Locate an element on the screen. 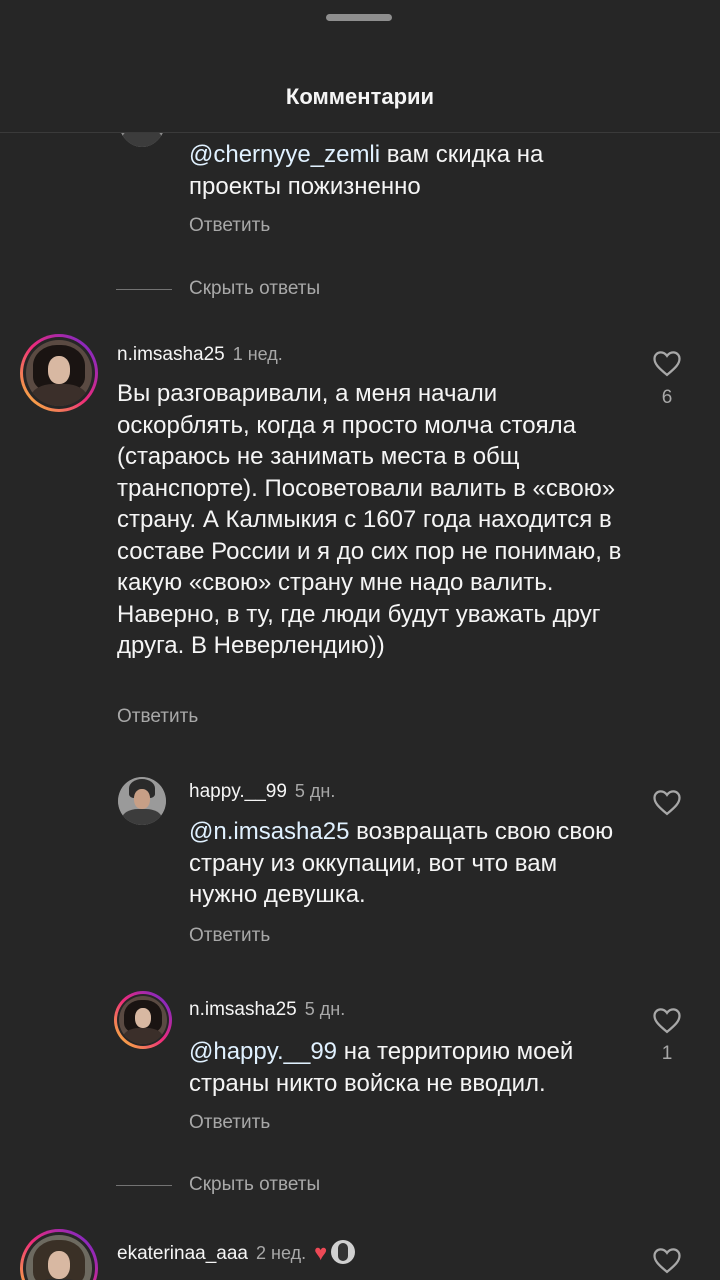 The width and height of the screenshot is (720, 1280). drag-handle is located at coordinates (359, 17).